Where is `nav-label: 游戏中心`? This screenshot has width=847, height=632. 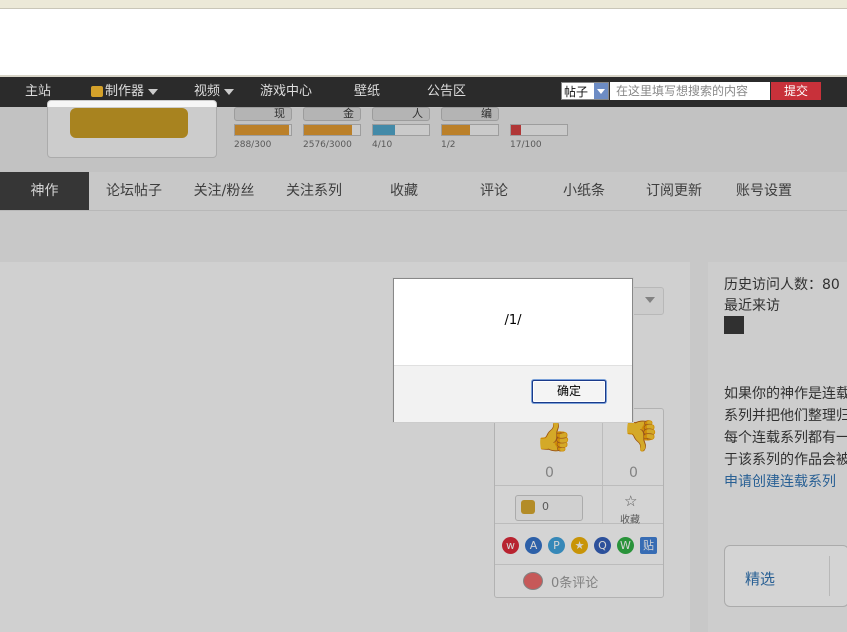
nav-label: 游戏中心 is located at coordinates (286, 91).